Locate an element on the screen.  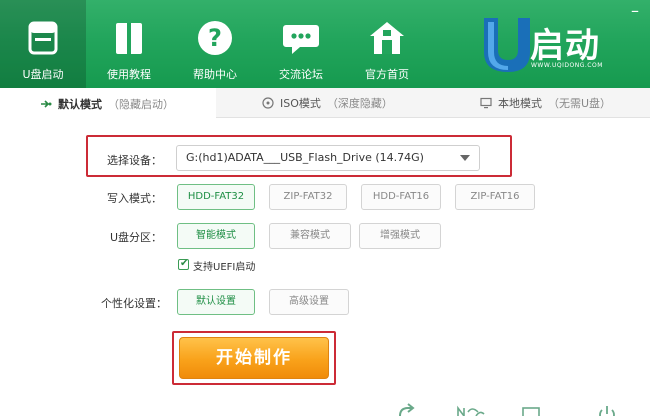
nav-tutorial: 使用教程 is located at coordinates (129, 44).